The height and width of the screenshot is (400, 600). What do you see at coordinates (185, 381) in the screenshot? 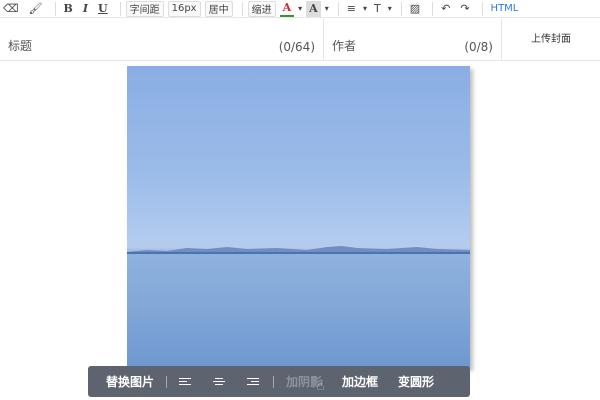
I see `align-left-icon` at bounding box center [185, 381].